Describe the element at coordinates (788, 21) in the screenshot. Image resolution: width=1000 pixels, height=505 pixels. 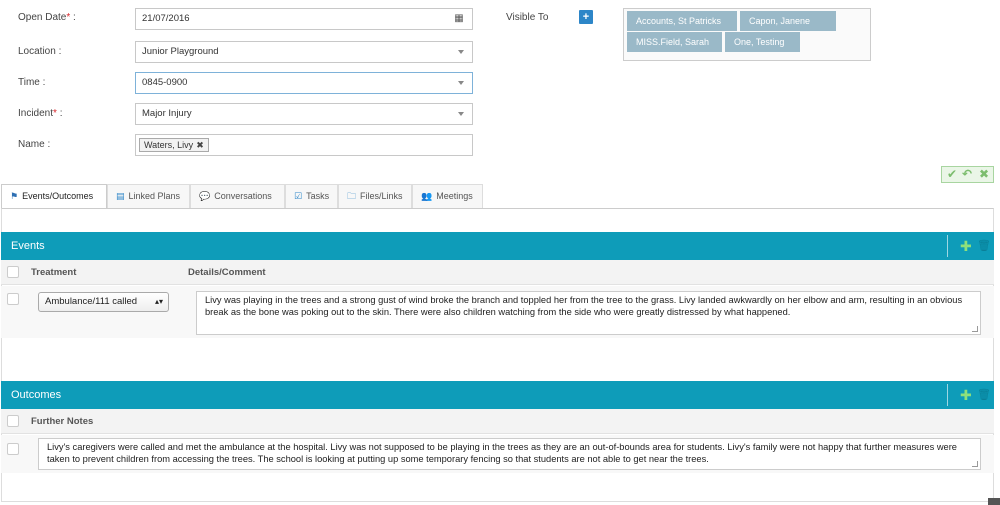
I see `visible-to-pill: Capon, Janene` at that location.